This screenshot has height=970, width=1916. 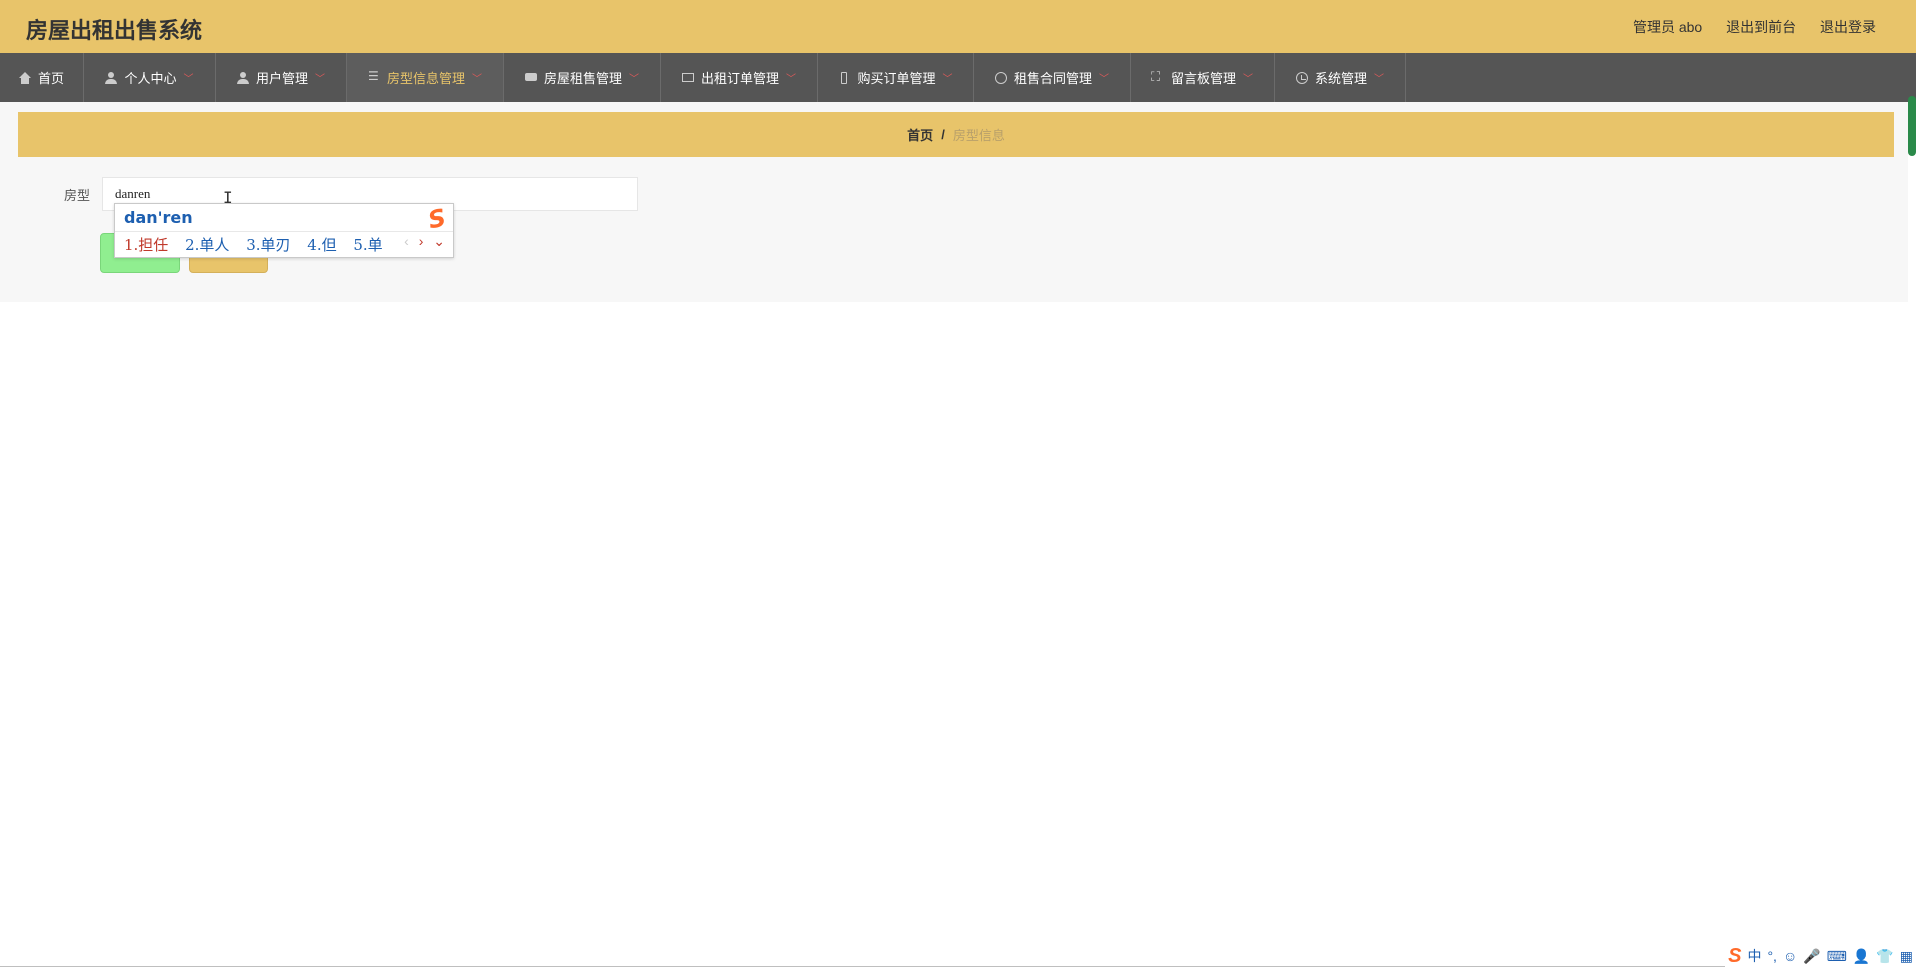 I want to click on ime-candidate-window: dan'ren S 1.担任 2.单人 3.单刃 4.但 5.单 ‹ › ⌄, so click(x=284, y=230).